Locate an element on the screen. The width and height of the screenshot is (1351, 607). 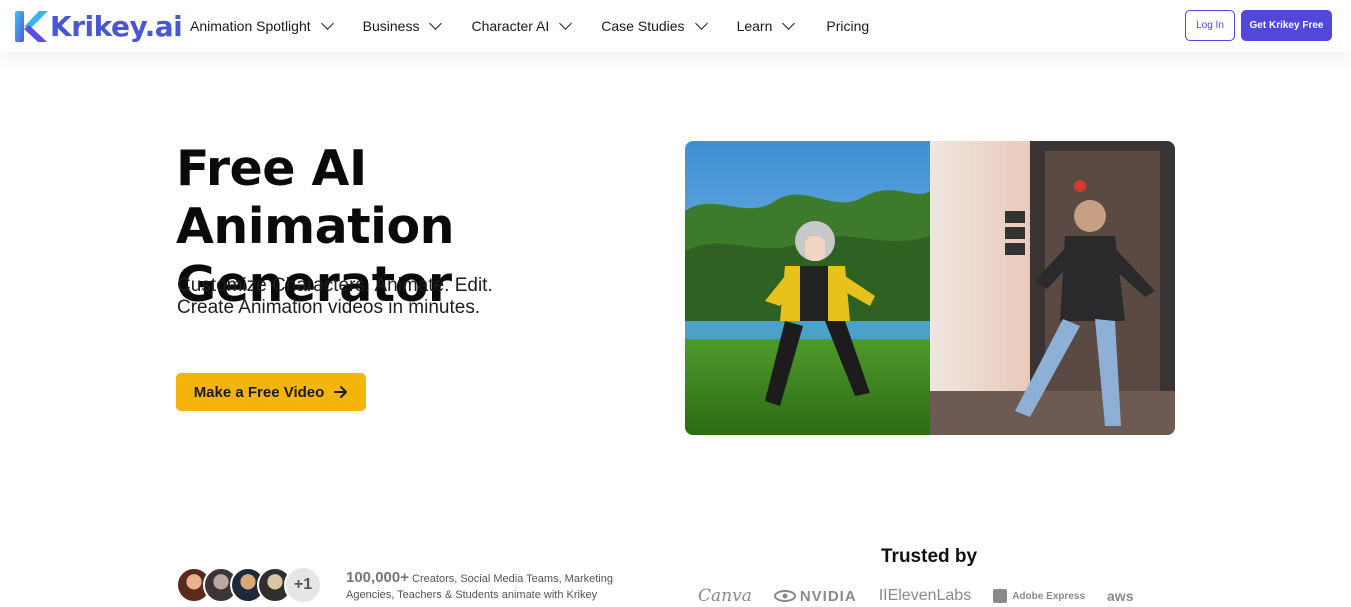
nav-item-learn: Learn is located at coordinates (766, 26).